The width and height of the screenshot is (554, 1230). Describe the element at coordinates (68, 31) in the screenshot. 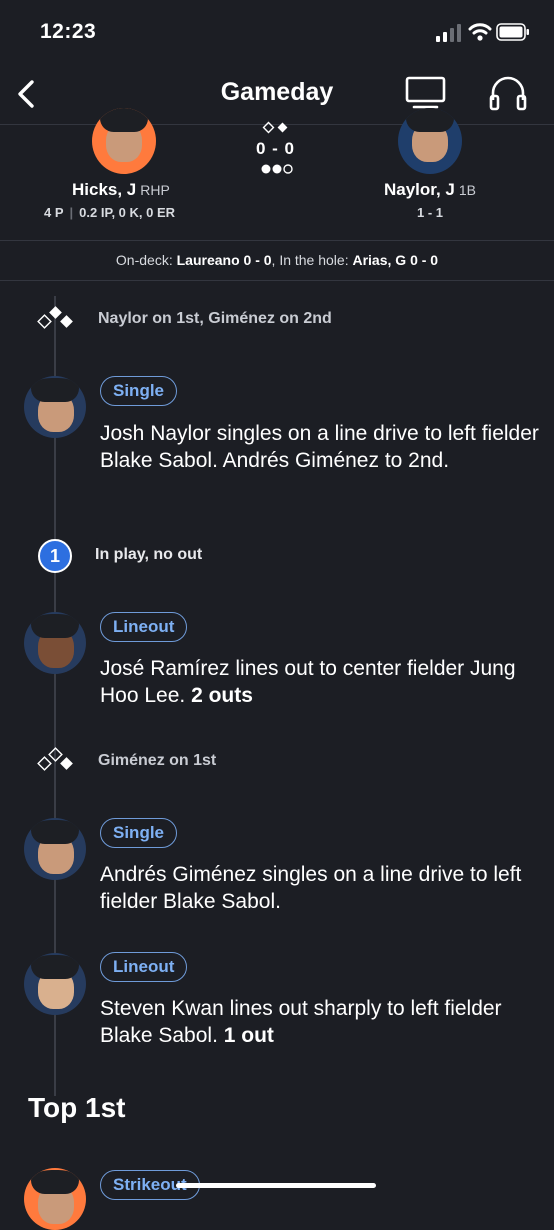

I see `status-time: 12:23` at that location.